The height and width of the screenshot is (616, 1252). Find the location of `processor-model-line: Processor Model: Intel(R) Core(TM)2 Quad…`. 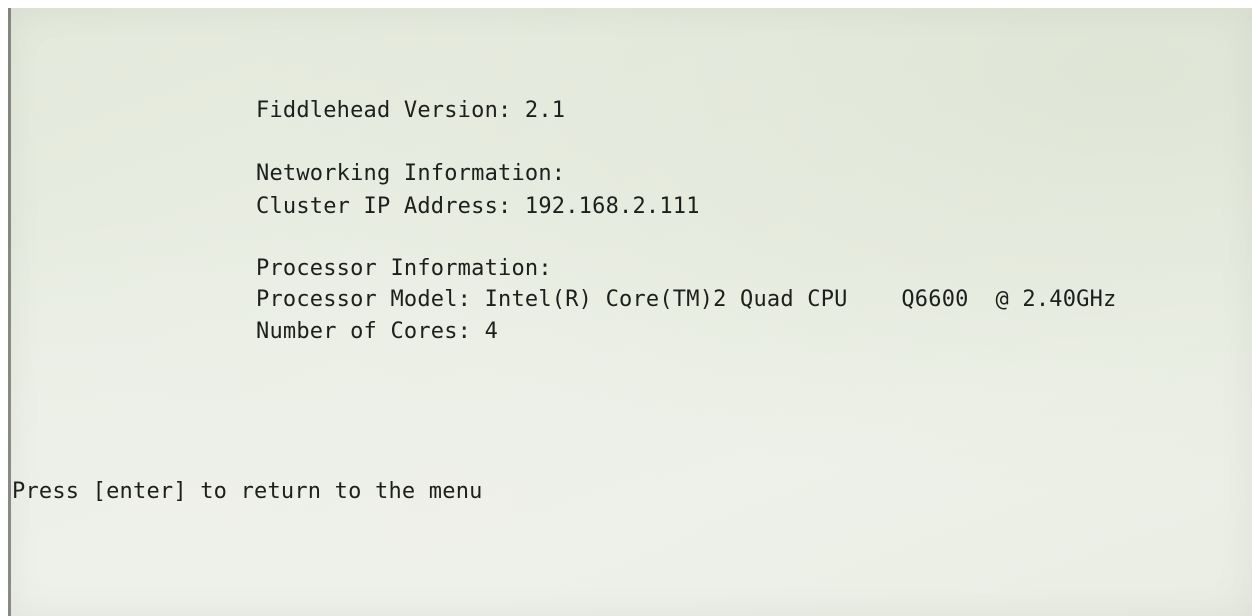

processor-model-line: Processor Model: Intel(R) Core(TM)2 Quad… is located at coordinates (686, 299).